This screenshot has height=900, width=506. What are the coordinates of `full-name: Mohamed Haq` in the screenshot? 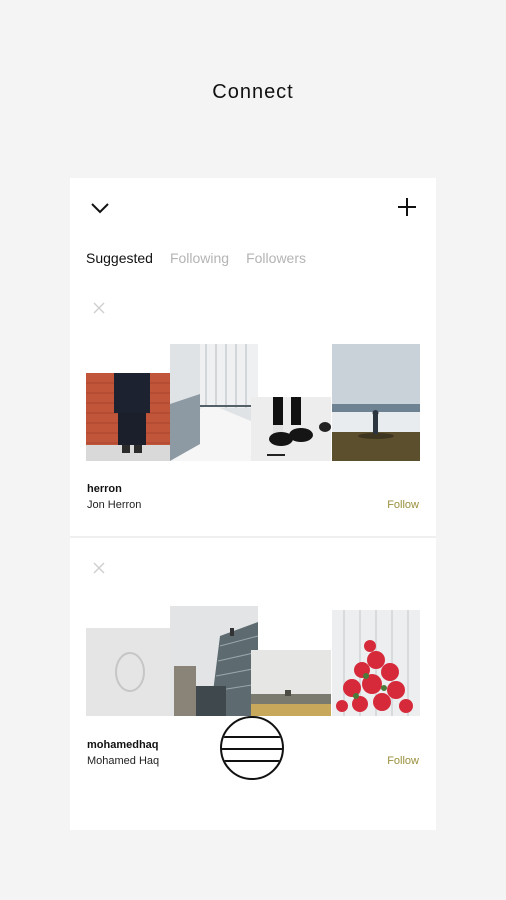 It's located at (123, 761).